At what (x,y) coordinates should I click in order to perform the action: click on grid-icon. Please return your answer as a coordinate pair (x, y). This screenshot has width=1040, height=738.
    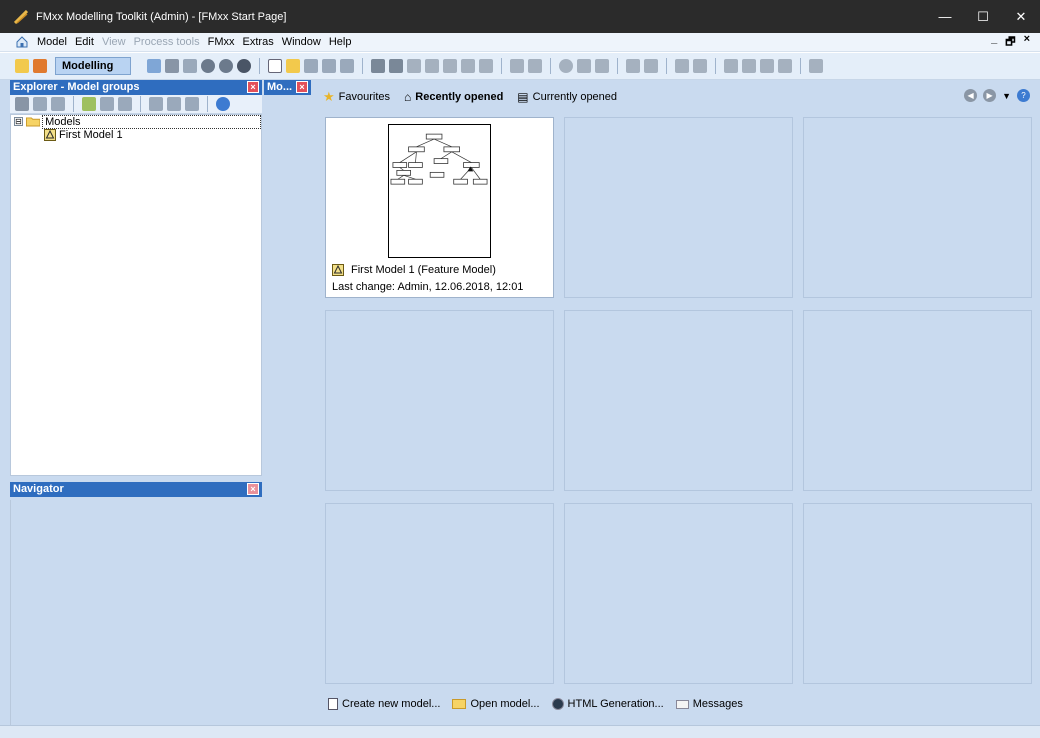
    Looking at the image, I should click on (535, 66).